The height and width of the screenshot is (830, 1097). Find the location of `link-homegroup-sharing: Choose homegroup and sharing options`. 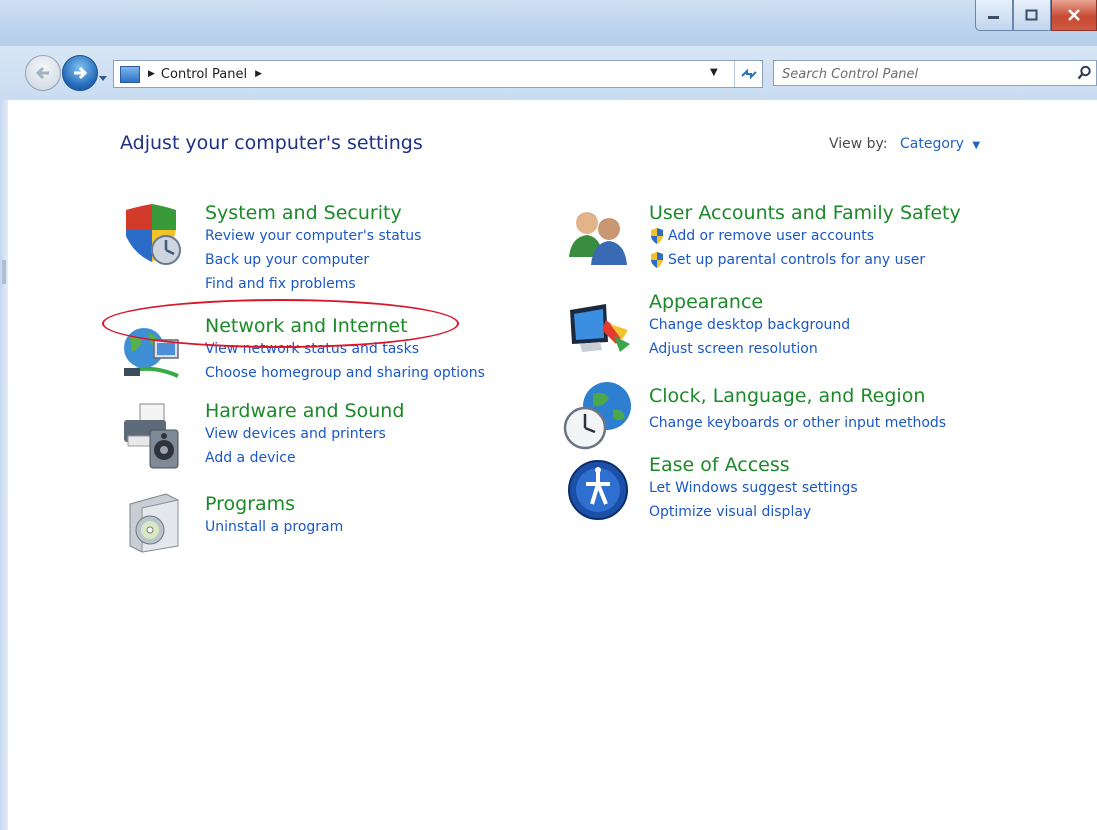

link-homegroup-sharing: Choose homegroup and sharing options is located at coordinates (345, 373).